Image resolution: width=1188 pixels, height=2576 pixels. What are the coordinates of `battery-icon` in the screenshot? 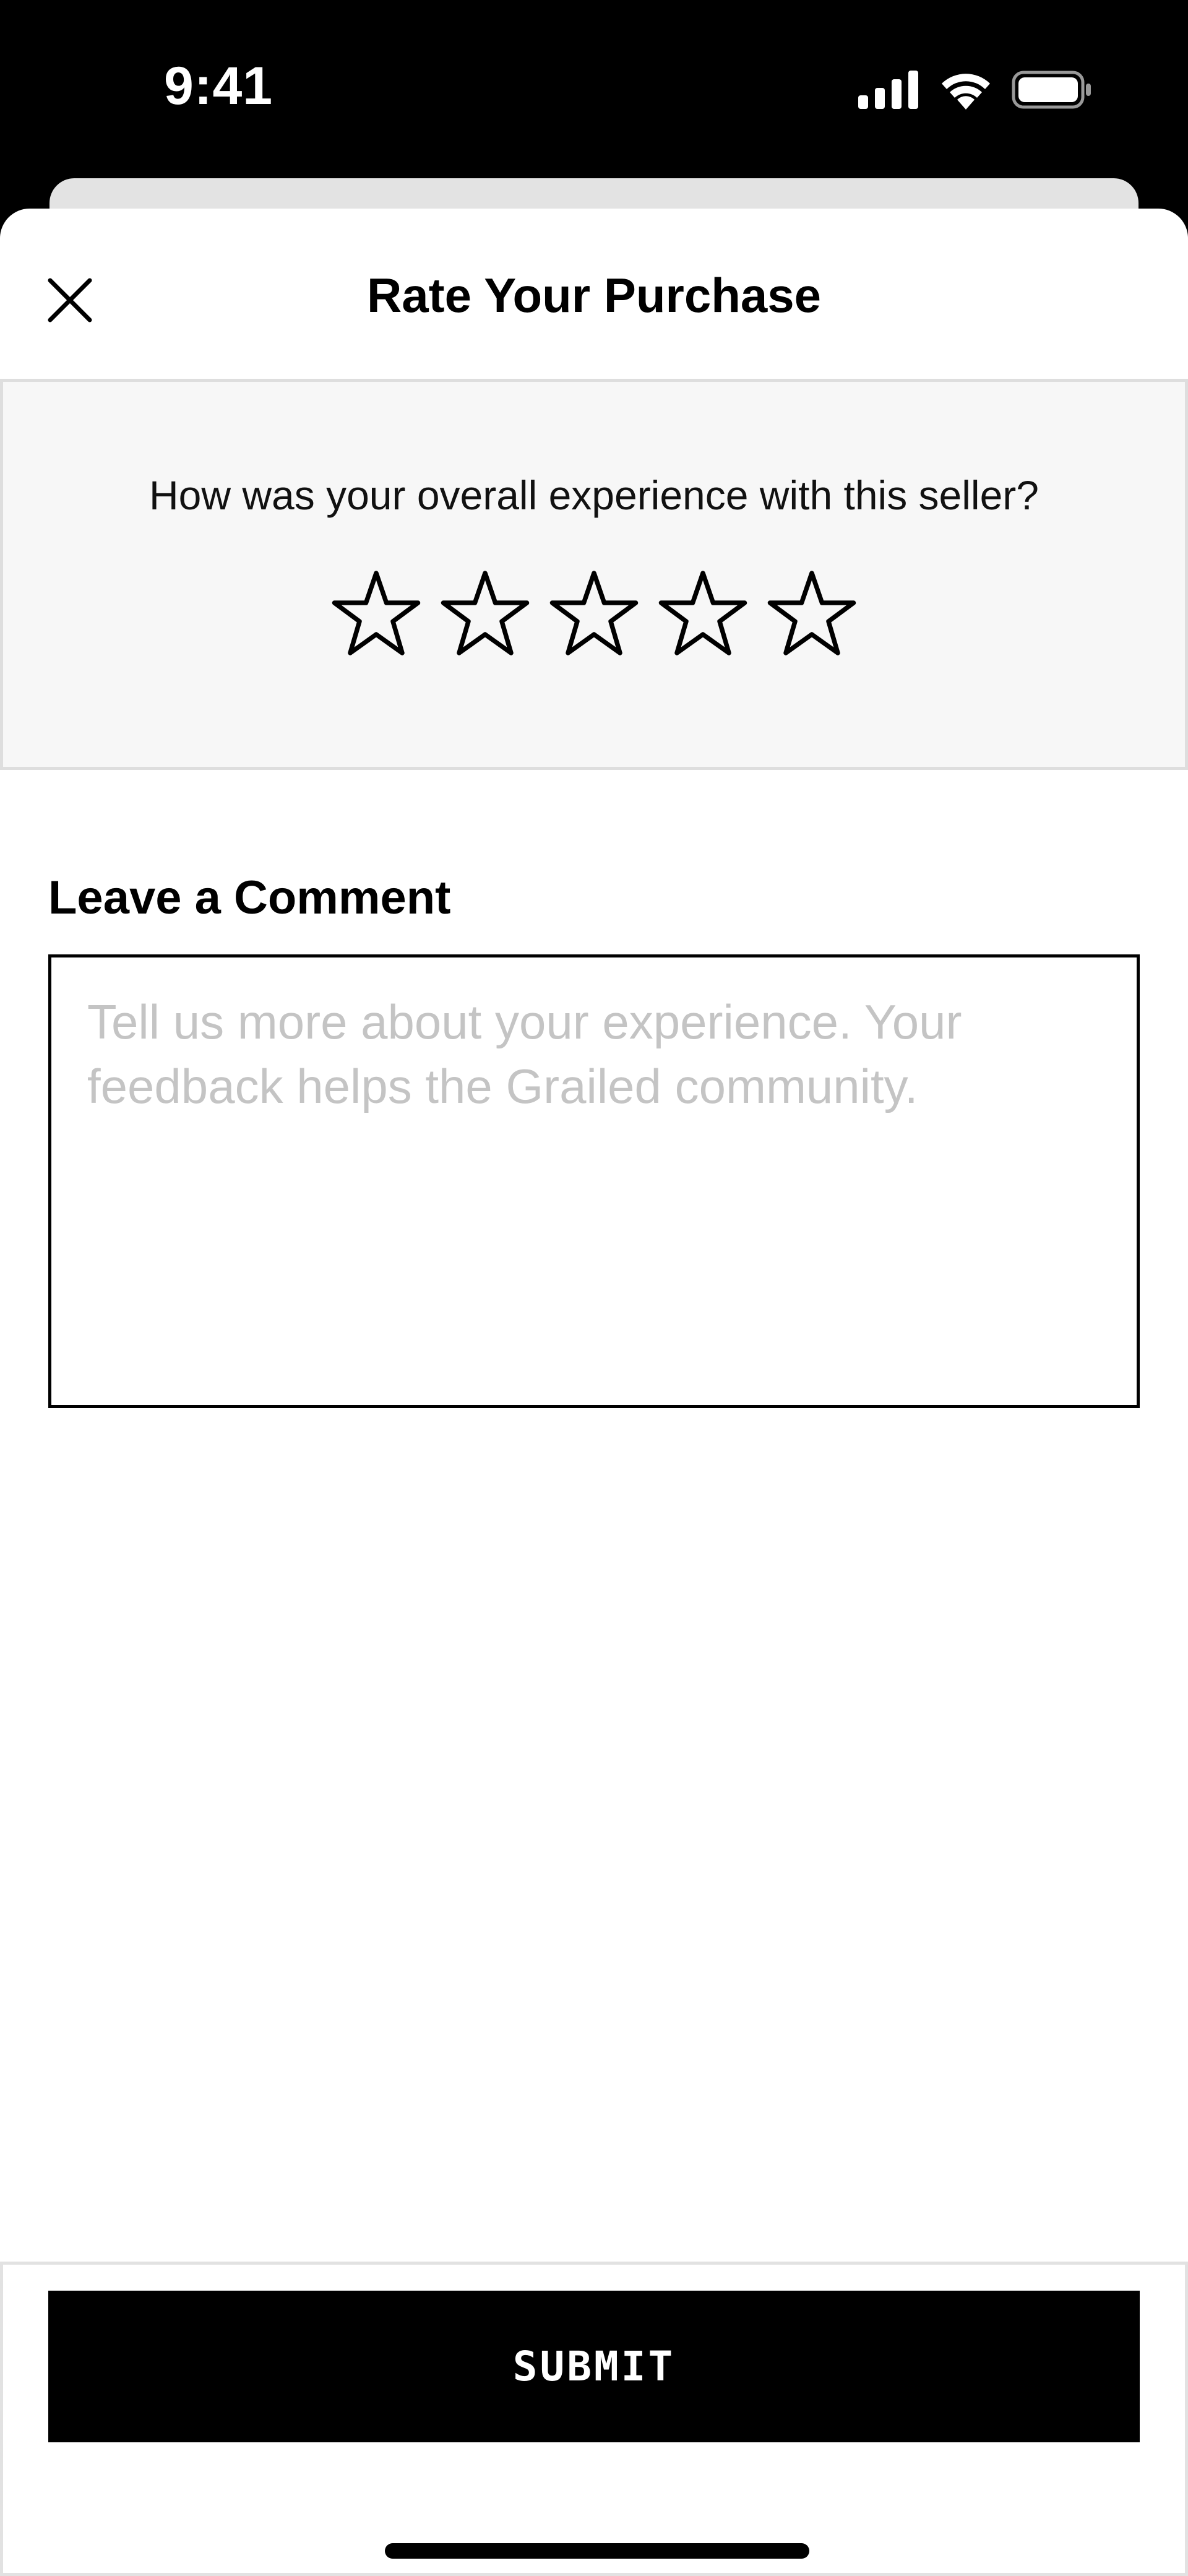 It's located at (1051, 90).